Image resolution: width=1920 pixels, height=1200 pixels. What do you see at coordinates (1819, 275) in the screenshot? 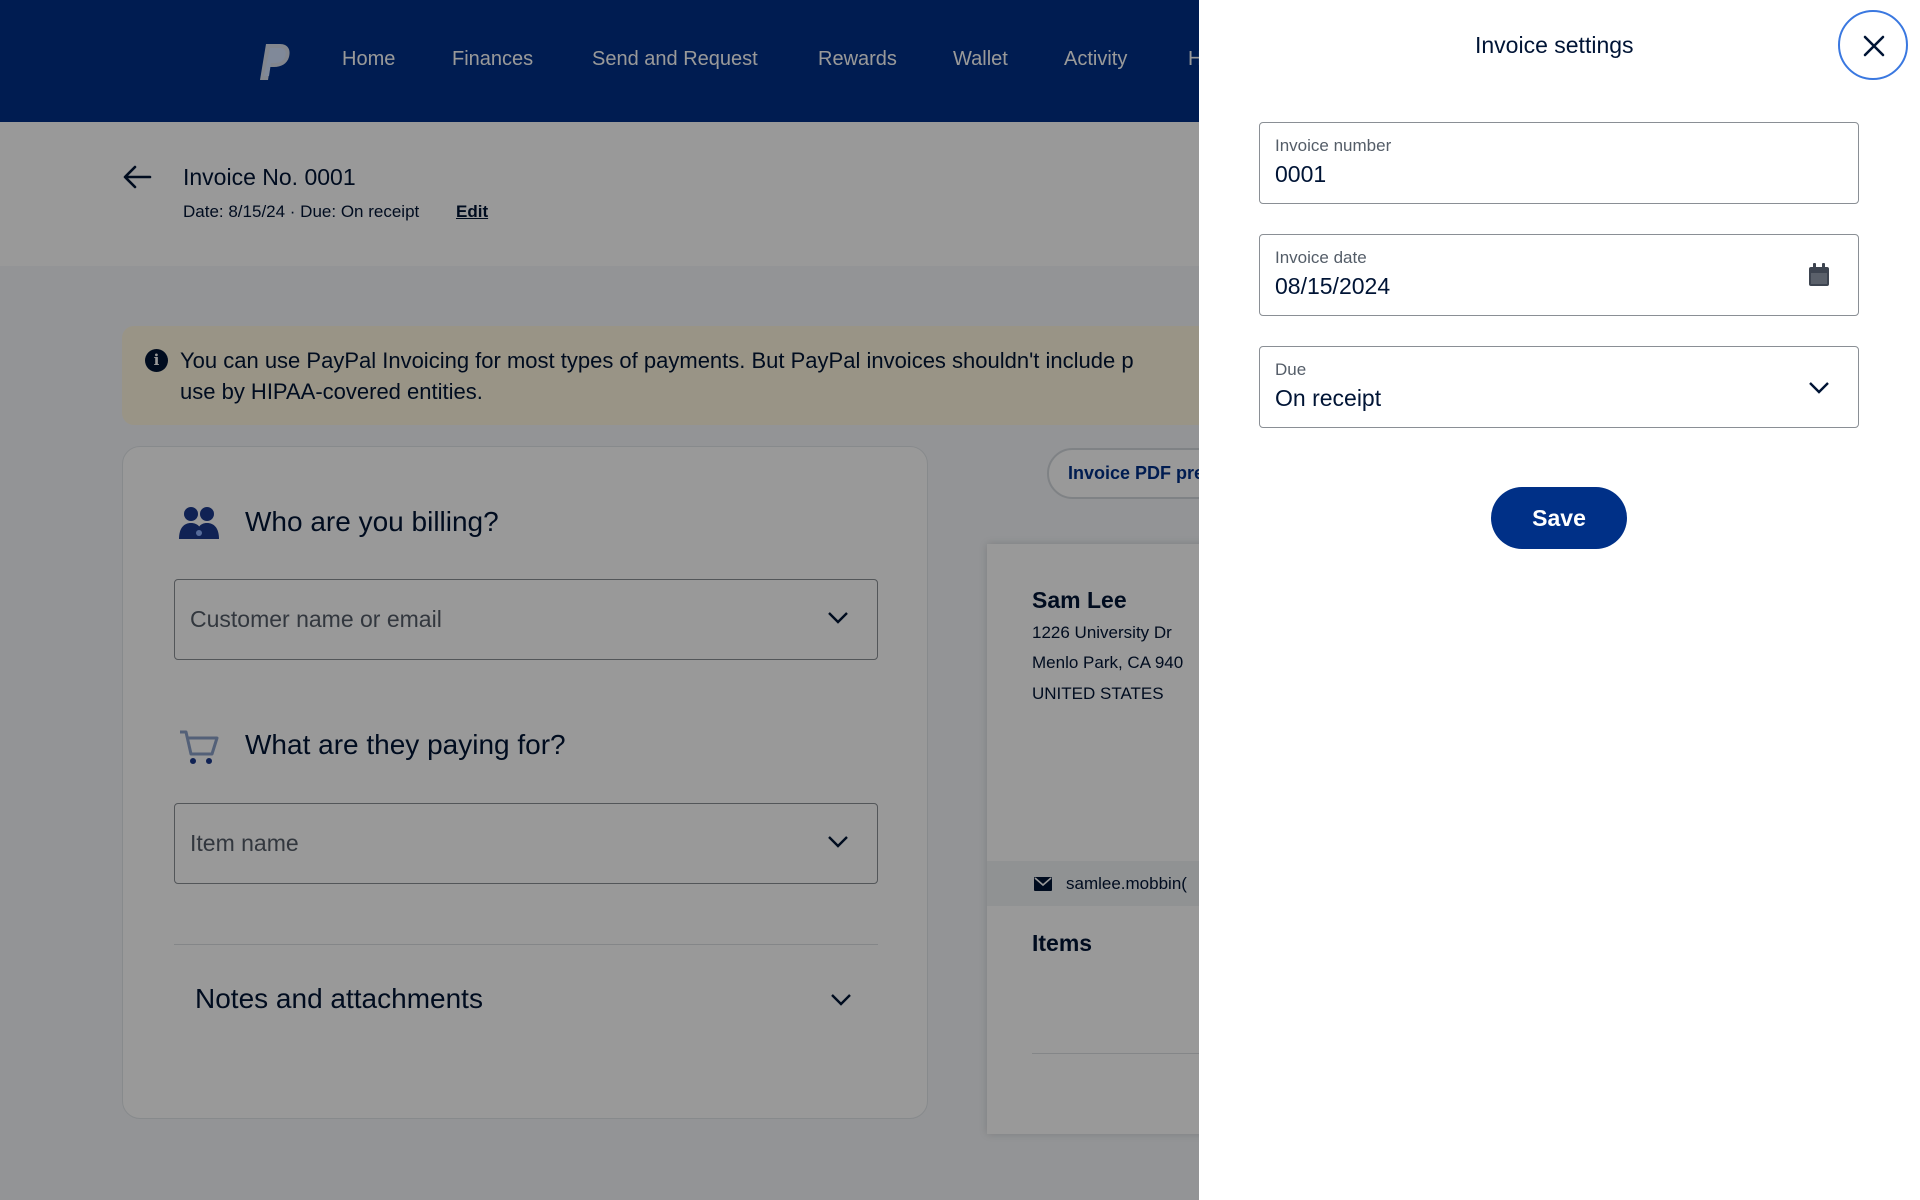
I see `calendar-icon` at bounding box center [1819, 275].